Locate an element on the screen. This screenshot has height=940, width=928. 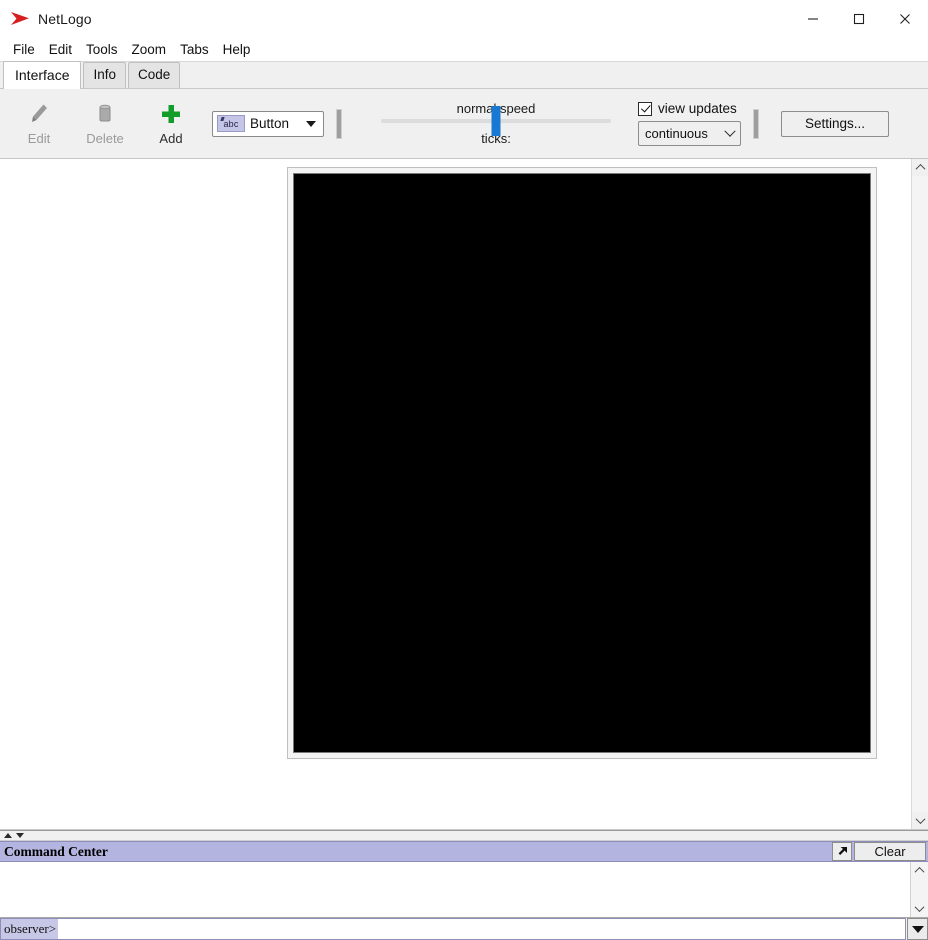
menu-item-file: File is located at coordinates (24, 50).